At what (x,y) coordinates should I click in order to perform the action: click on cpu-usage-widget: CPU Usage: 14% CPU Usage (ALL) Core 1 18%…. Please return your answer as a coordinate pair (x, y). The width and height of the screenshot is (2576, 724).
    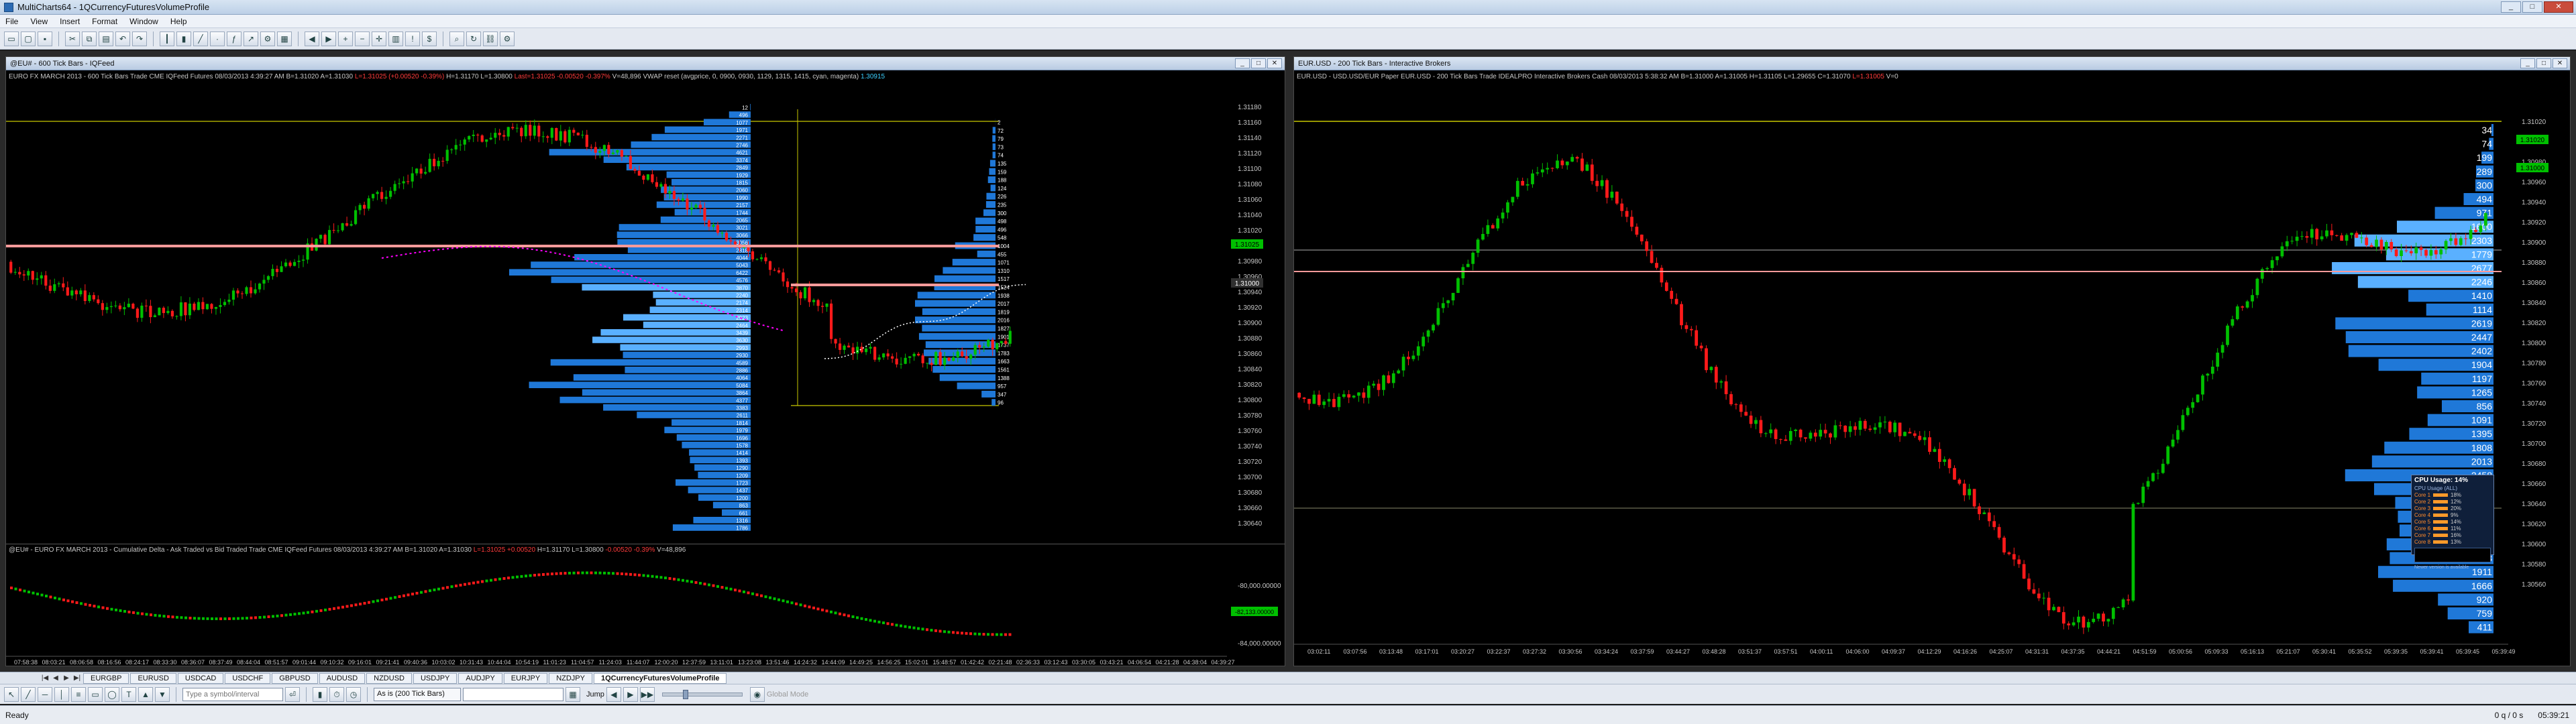
    Looking at the image, I should click on (2452, 522).